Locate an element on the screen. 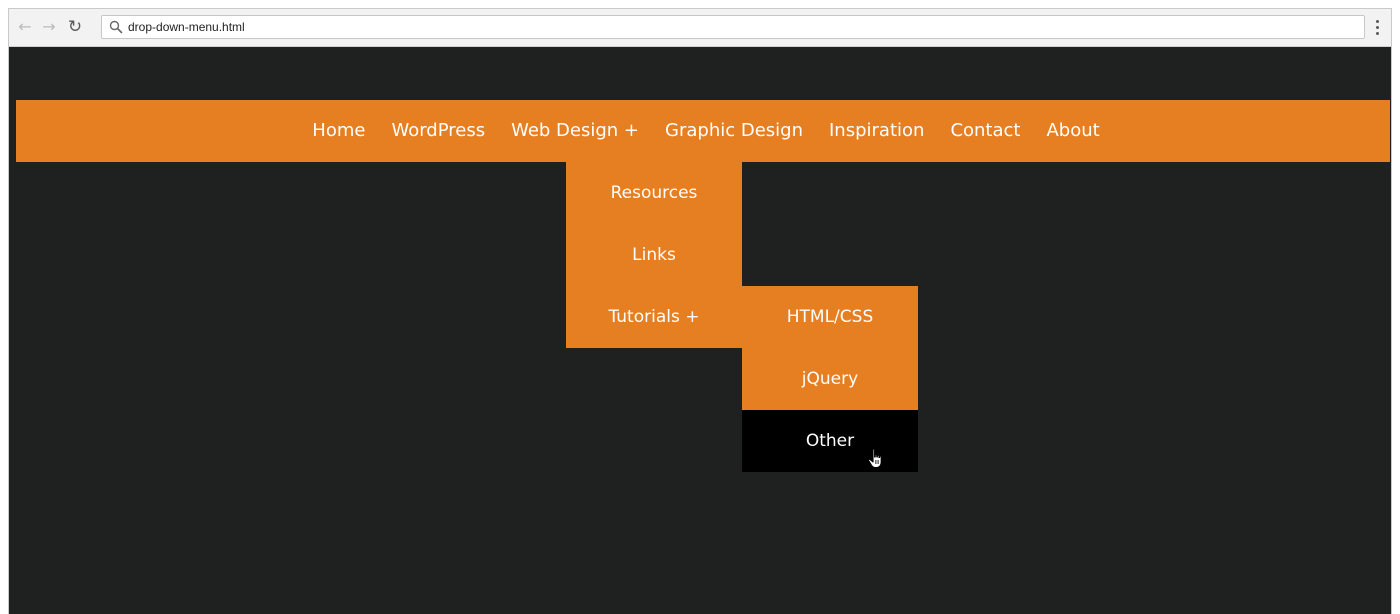 This screenshot has height=614, width=1400. nav-item-contact: Contact is located at coordinates (985, 131).